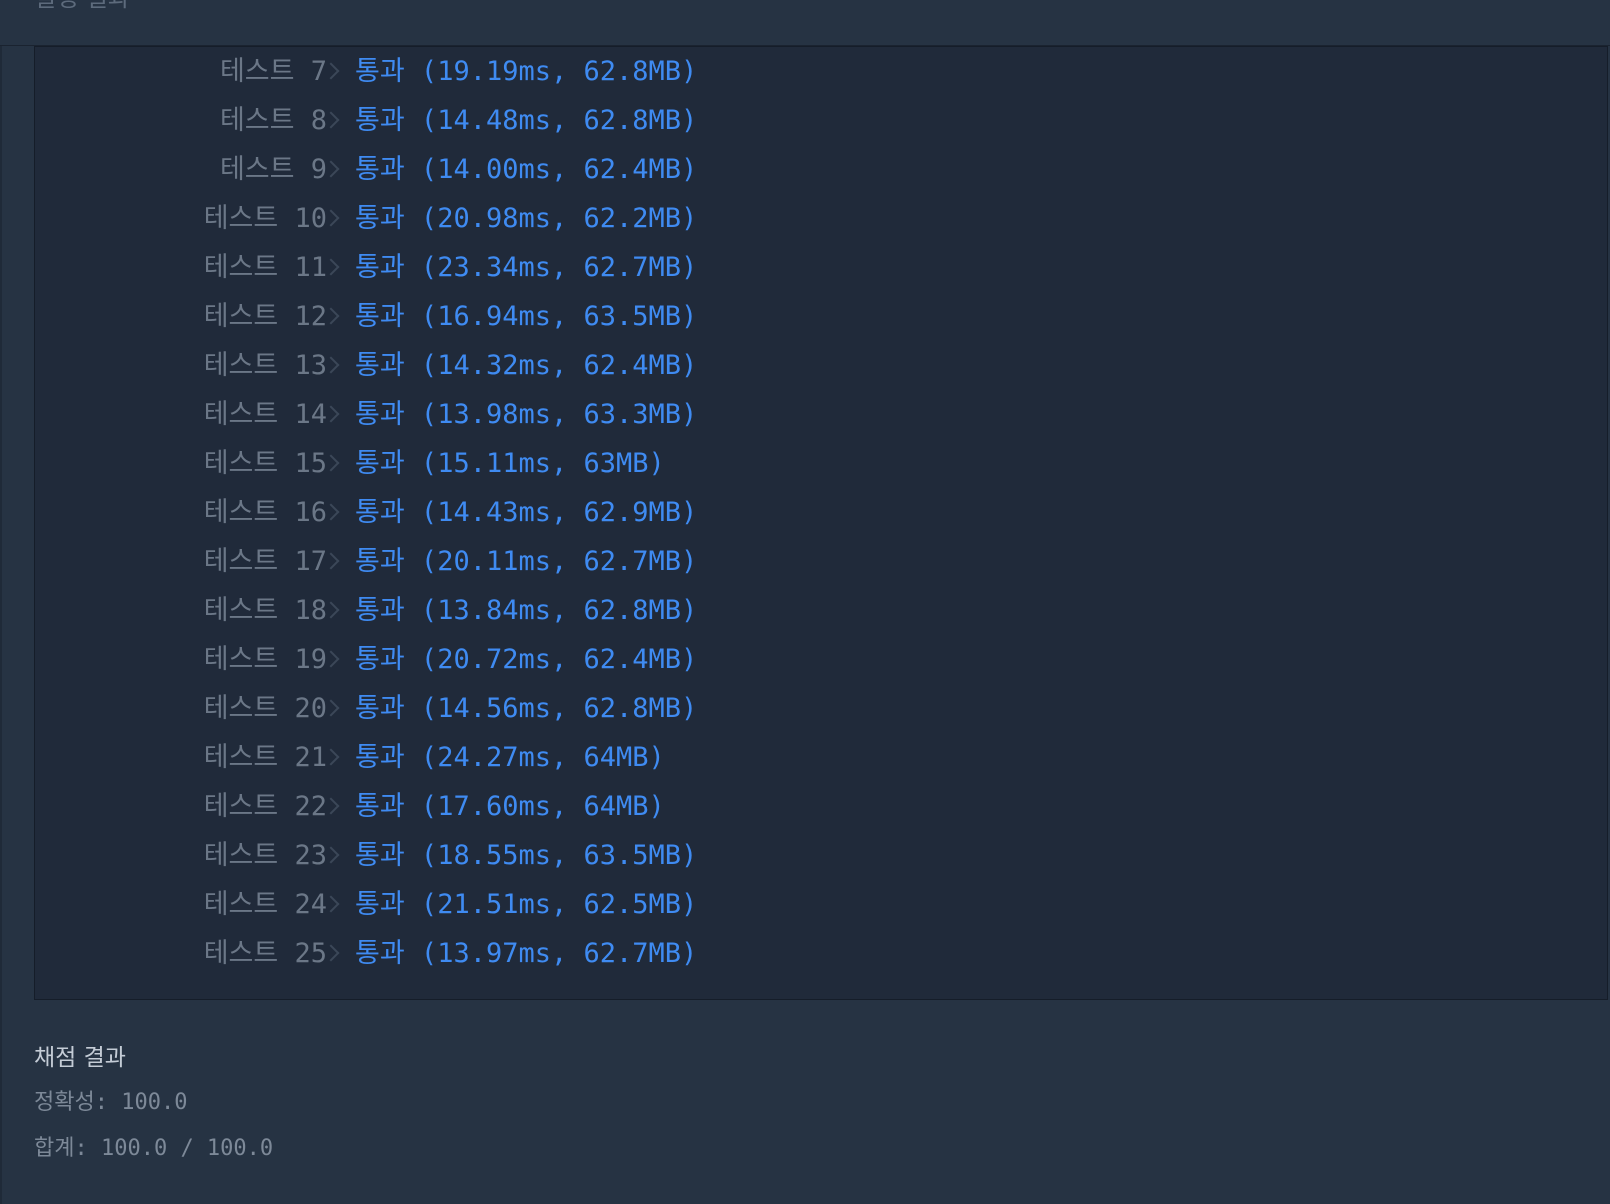 Image resolution: width=1610 pixels, height=1204 pixels. Describe the element at coordinates (265, 855) in the screenshot. I see `test-label: 테스트 23` at that location.